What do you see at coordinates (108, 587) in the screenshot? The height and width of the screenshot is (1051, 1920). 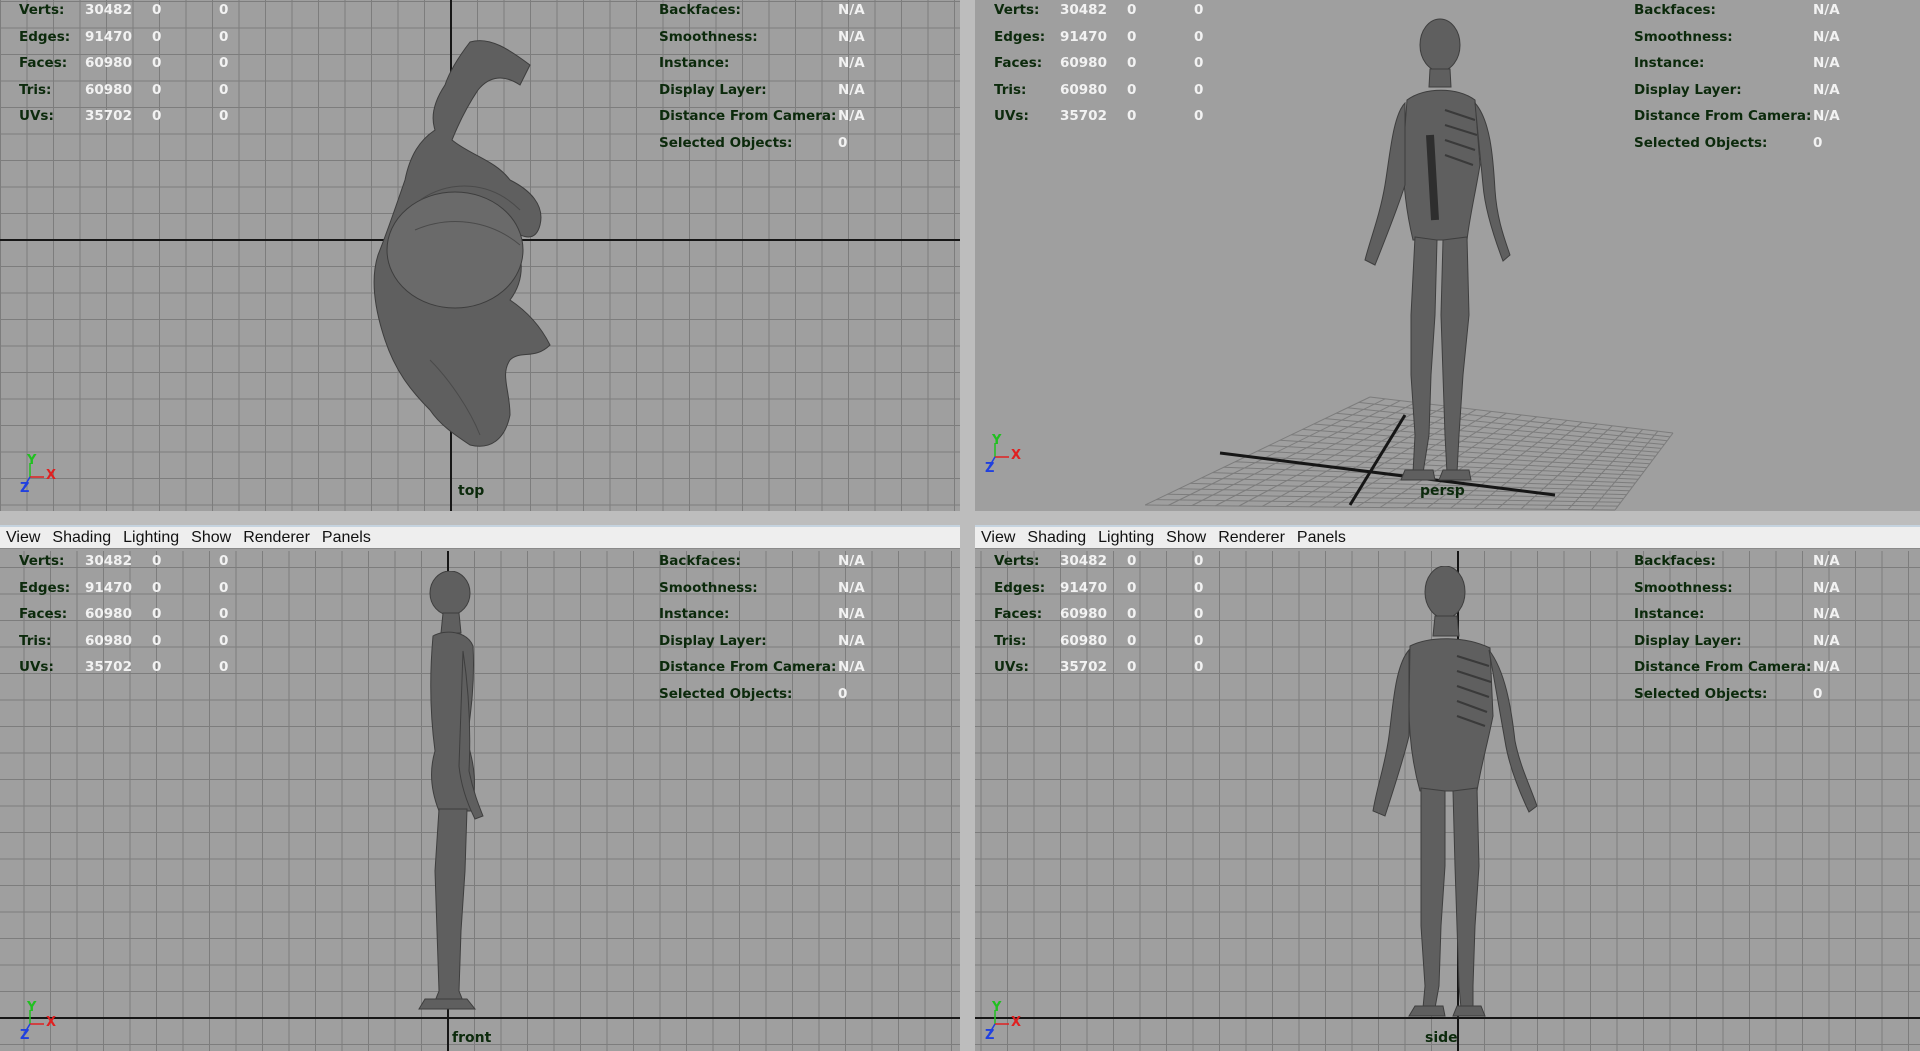 I see `hud-value: 91470` at bounding box center [108, 587].